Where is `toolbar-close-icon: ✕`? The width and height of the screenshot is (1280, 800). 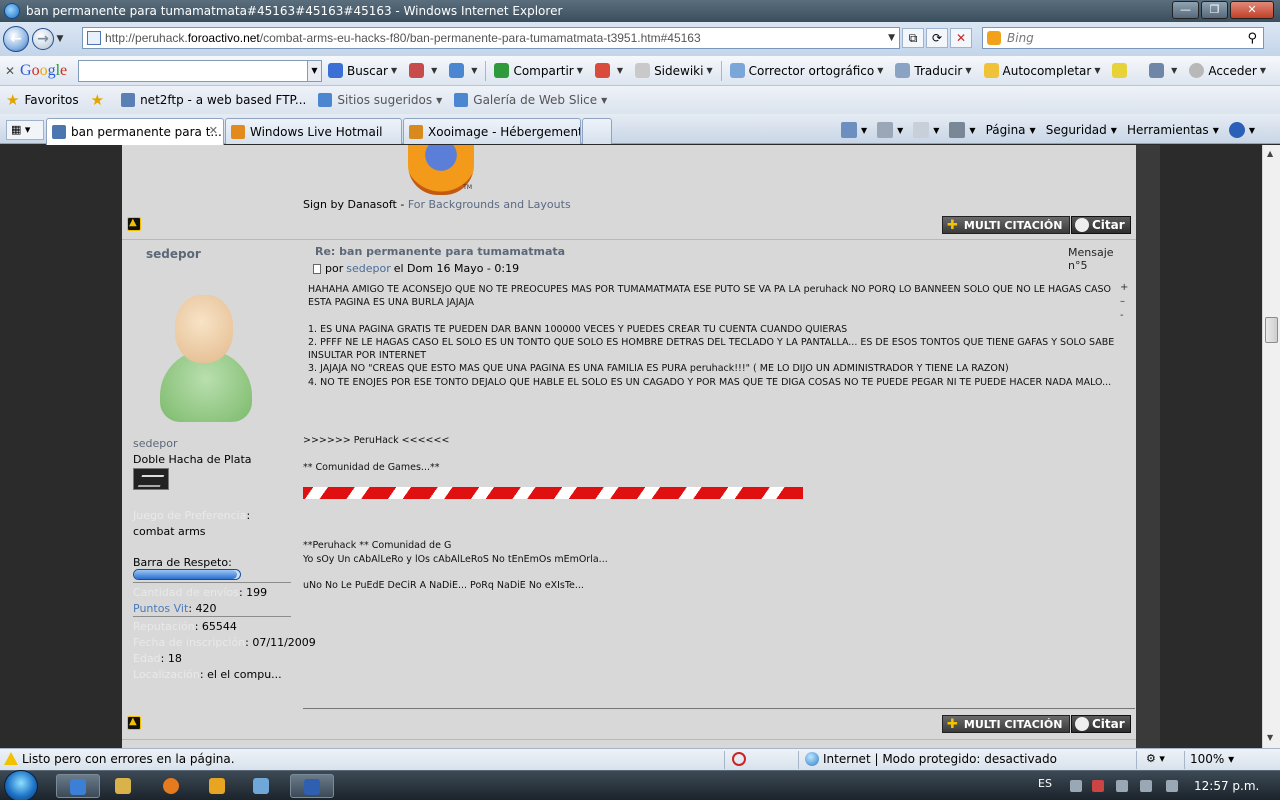
toolbar-close-icon: ✕ is located at coordinates (10, 71).